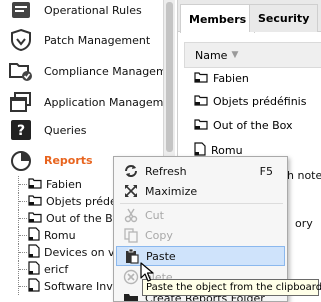 This screenshot has height=302, width=321. What do you see at coordinates (131, 171) in the screenshot?
I see `refresh-icon` at bounding box center [131, 171].